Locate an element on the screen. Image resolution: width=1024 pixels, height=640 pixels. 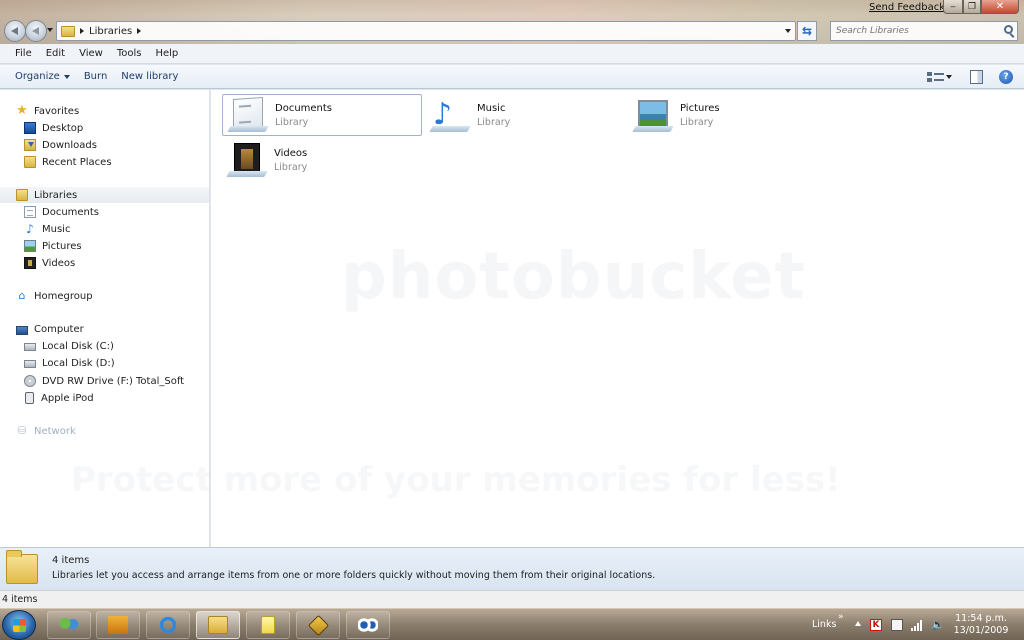
nav-item-label: Local Disk (C:) is located at coordinates (78, 346).